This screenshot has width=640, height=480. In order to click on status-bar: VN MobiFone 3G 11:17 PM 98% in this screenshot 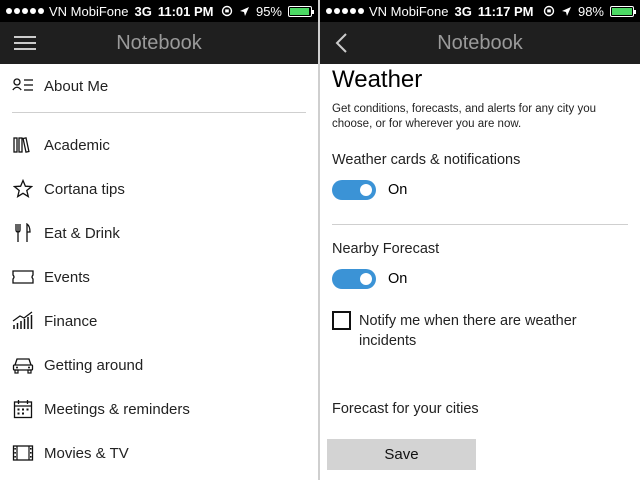, I will do `click(480, 11)`.